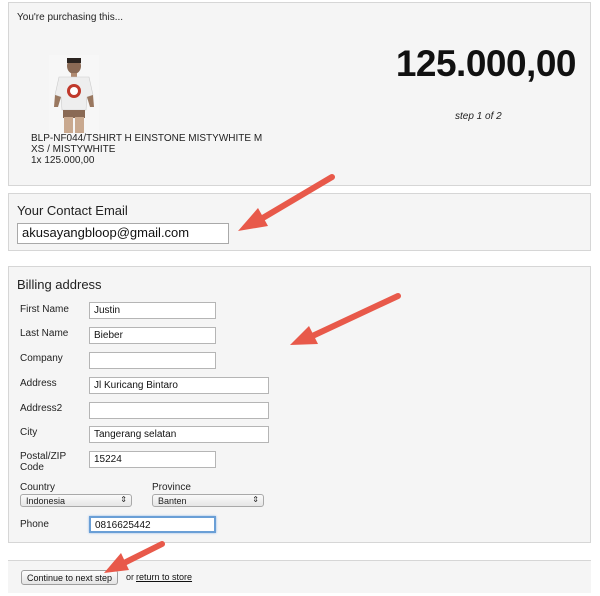 The height and width of the screenshot is (596, 600). Describe the element at coordinates (32, 467) in the screenshot. I see `postal-label-line2: Code` at that location.